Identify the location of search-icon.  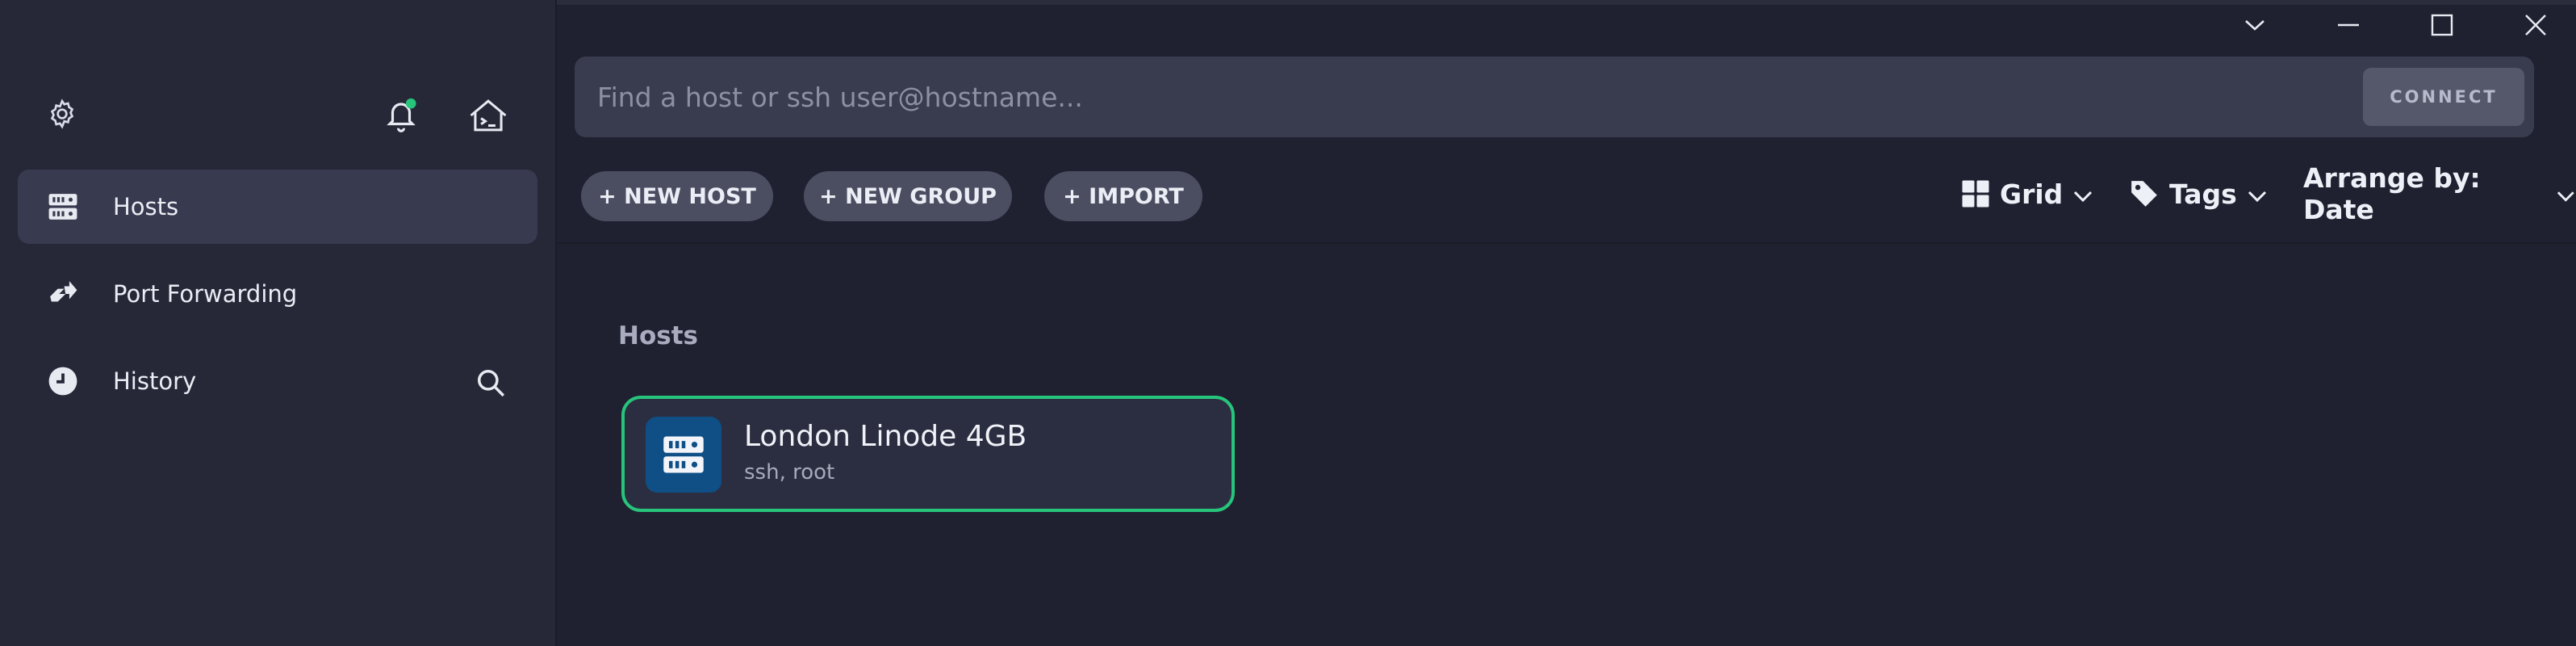
(491, 383).